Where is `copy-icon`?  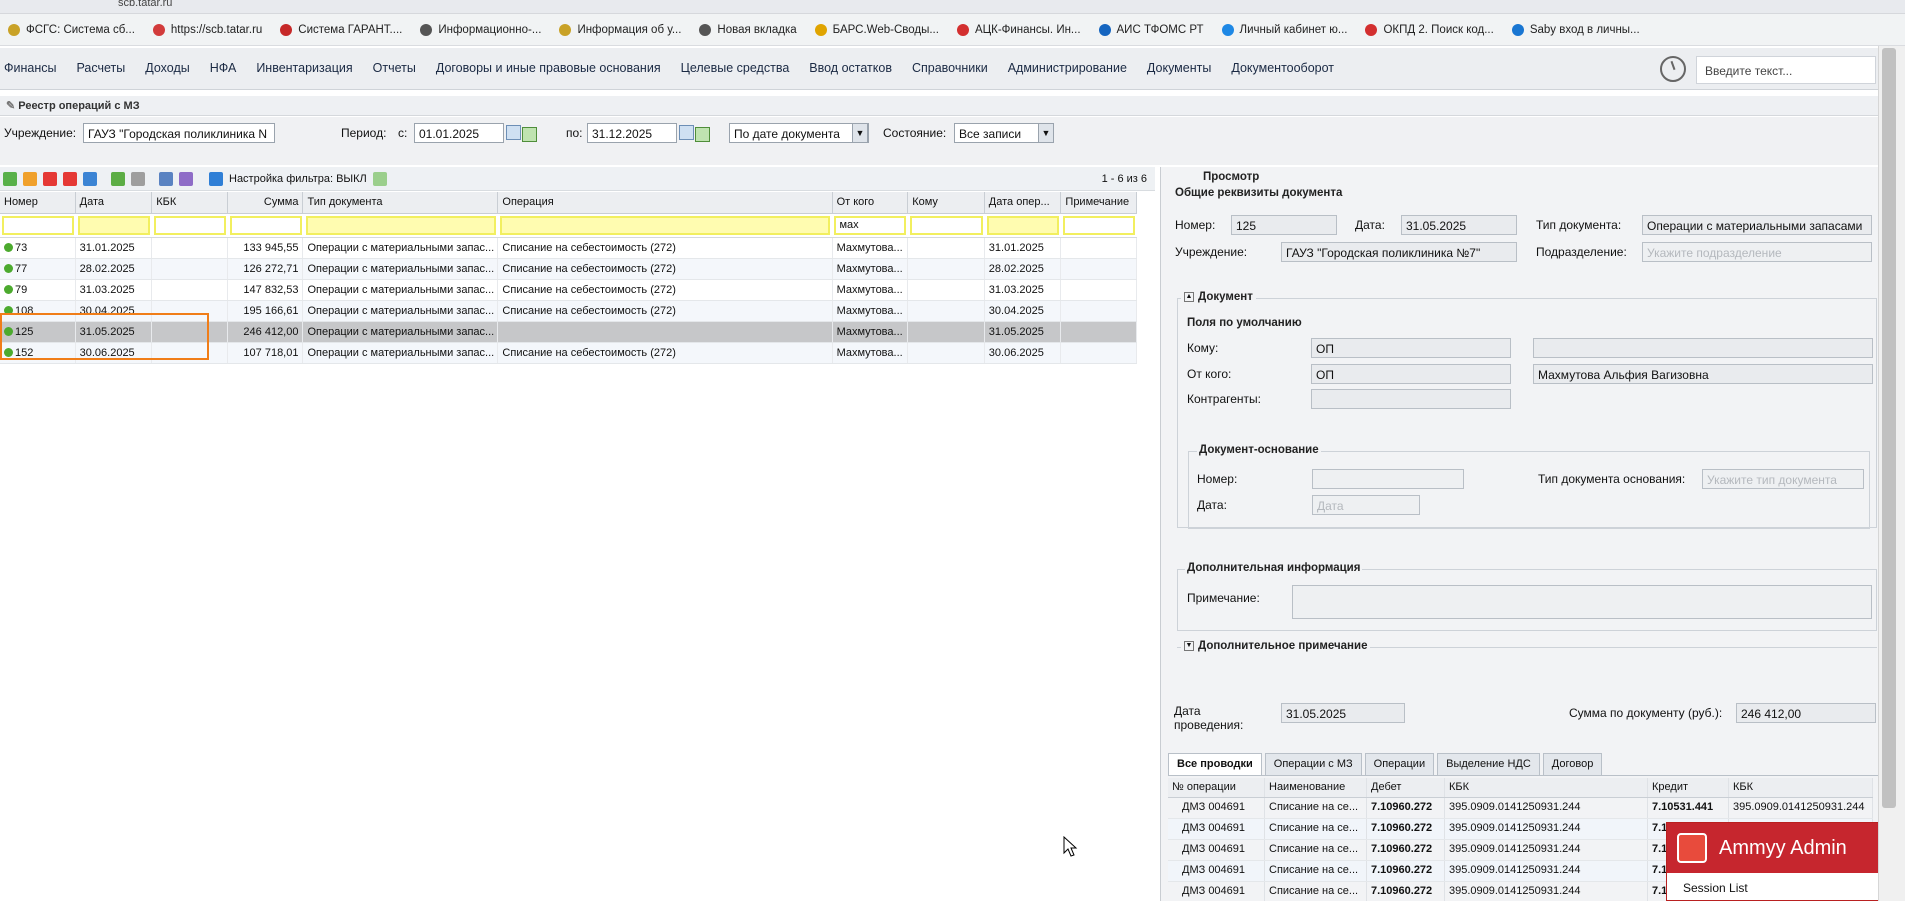
copy-icon is located at coordinates (90, 179).